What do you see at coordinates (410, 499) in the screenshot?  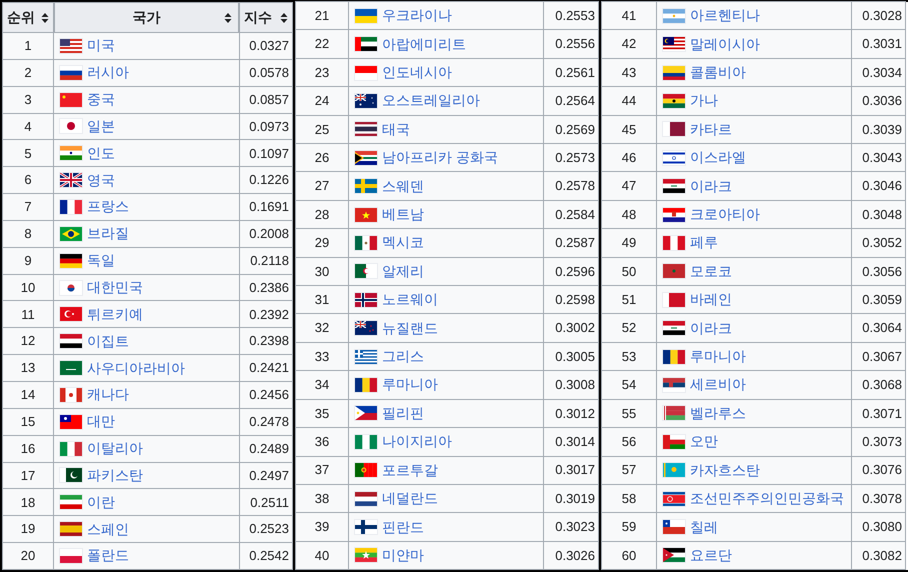 I see `country-link: 네덜란드` at bounding box center [410, 499].